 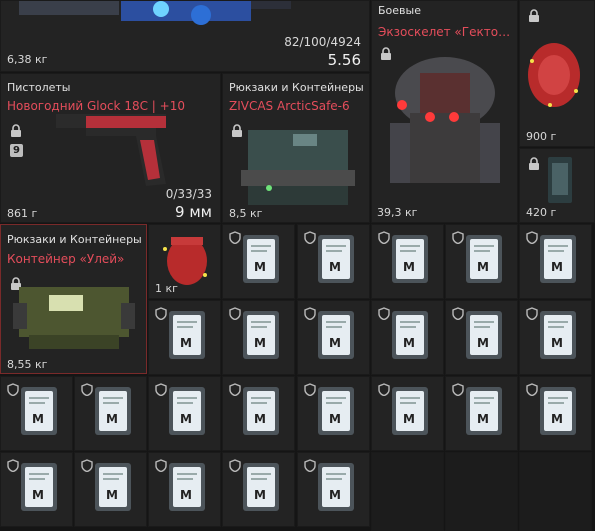 I want to click on rifle-weight: 6,38 кг, so click(x=27, y=59).